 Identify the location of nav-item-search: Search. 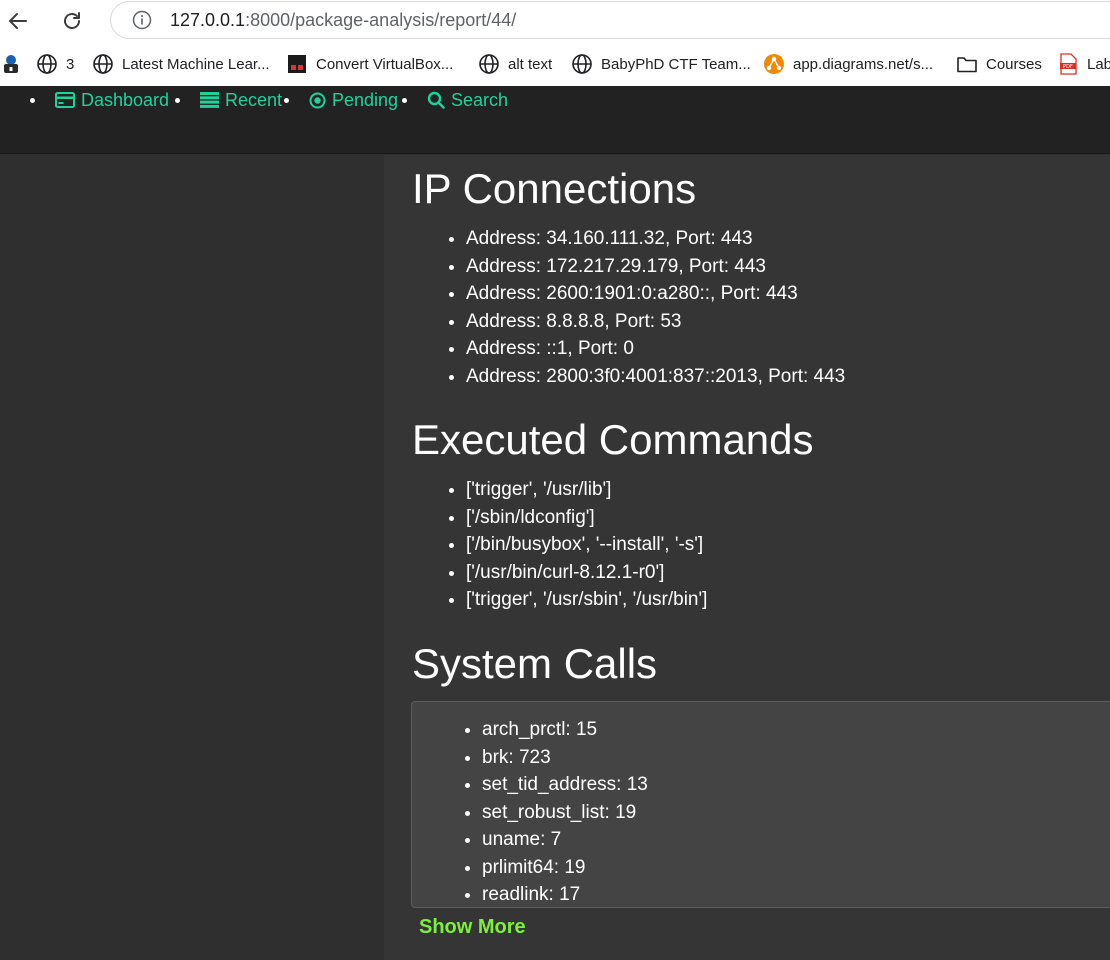
(467, 100).